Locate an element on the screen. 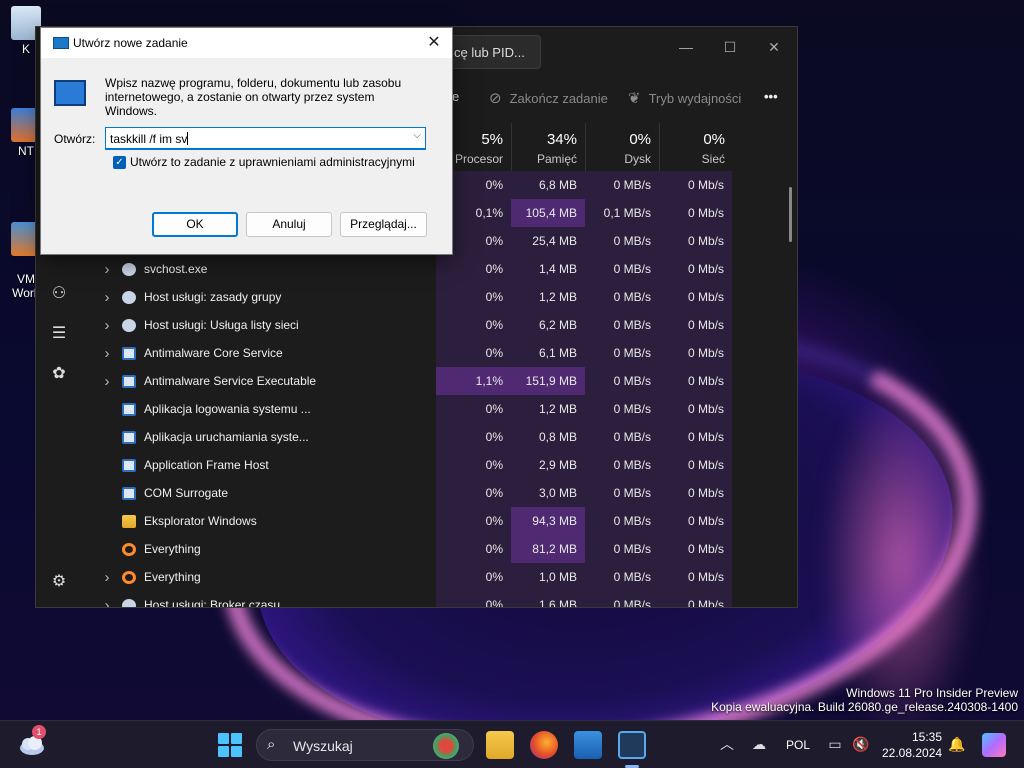  memory-cell: 25,4 MB is located at coordinates (548, 241).